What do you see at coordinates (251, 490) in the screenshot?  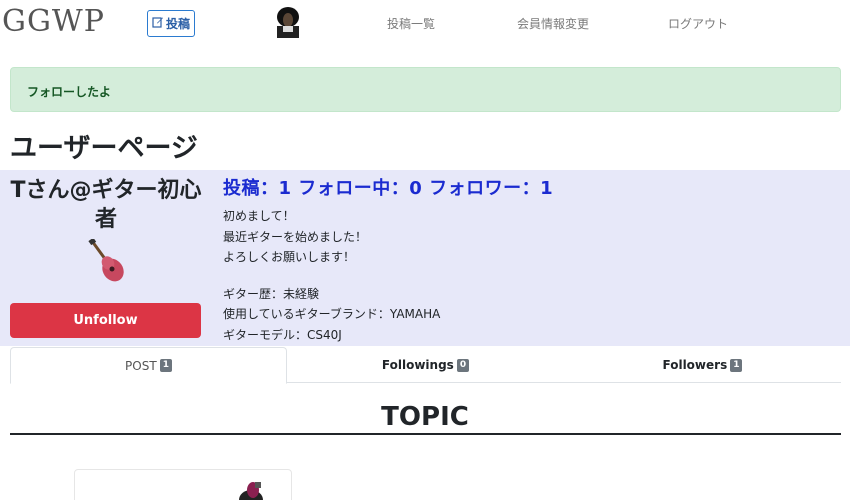 I see `post-image` at bounding box center [251, 490].